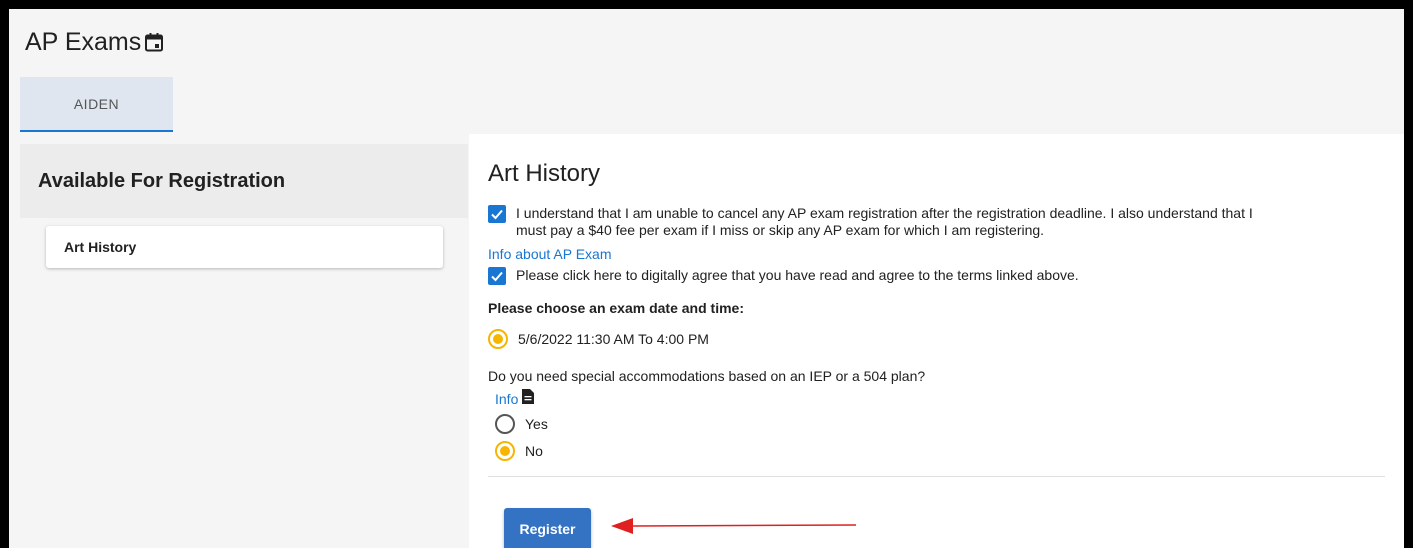  I want to click on sidebar-item-art-history: Art History, so click(244, 247).